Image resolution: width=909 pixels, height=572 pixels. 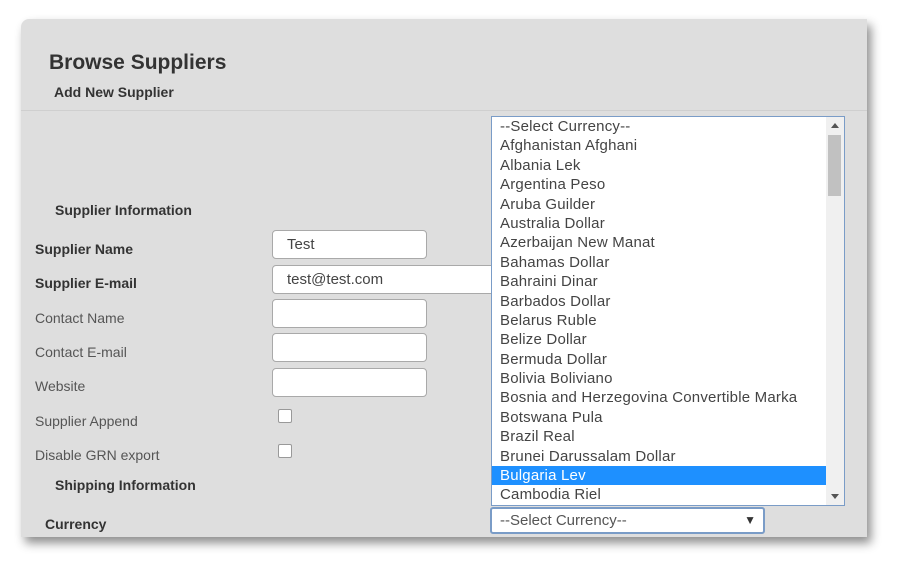 I want to click on currency-option: Aruba Guilder, so click(x=659, y=204).